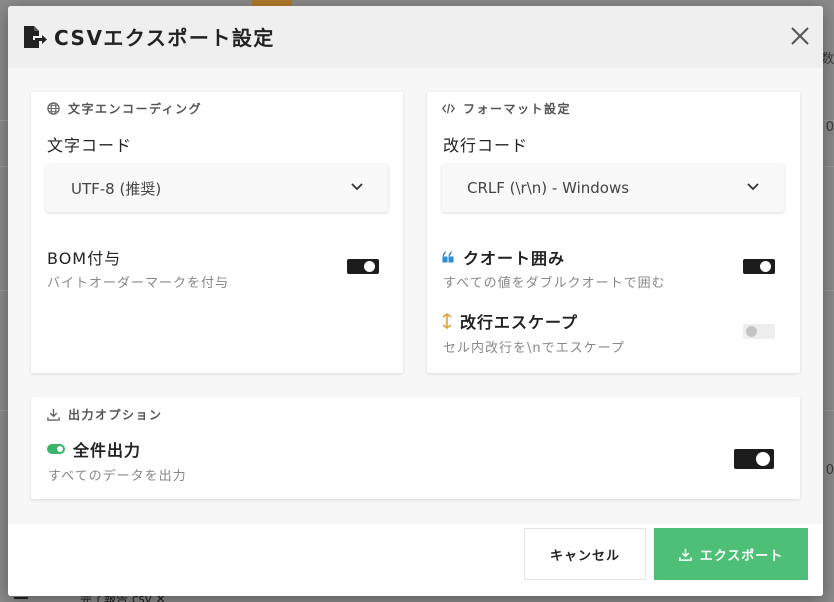  Describe the element at coordinates (115, 415) in the screenshot. I see `output-section-text: 出力オプション` at that location.